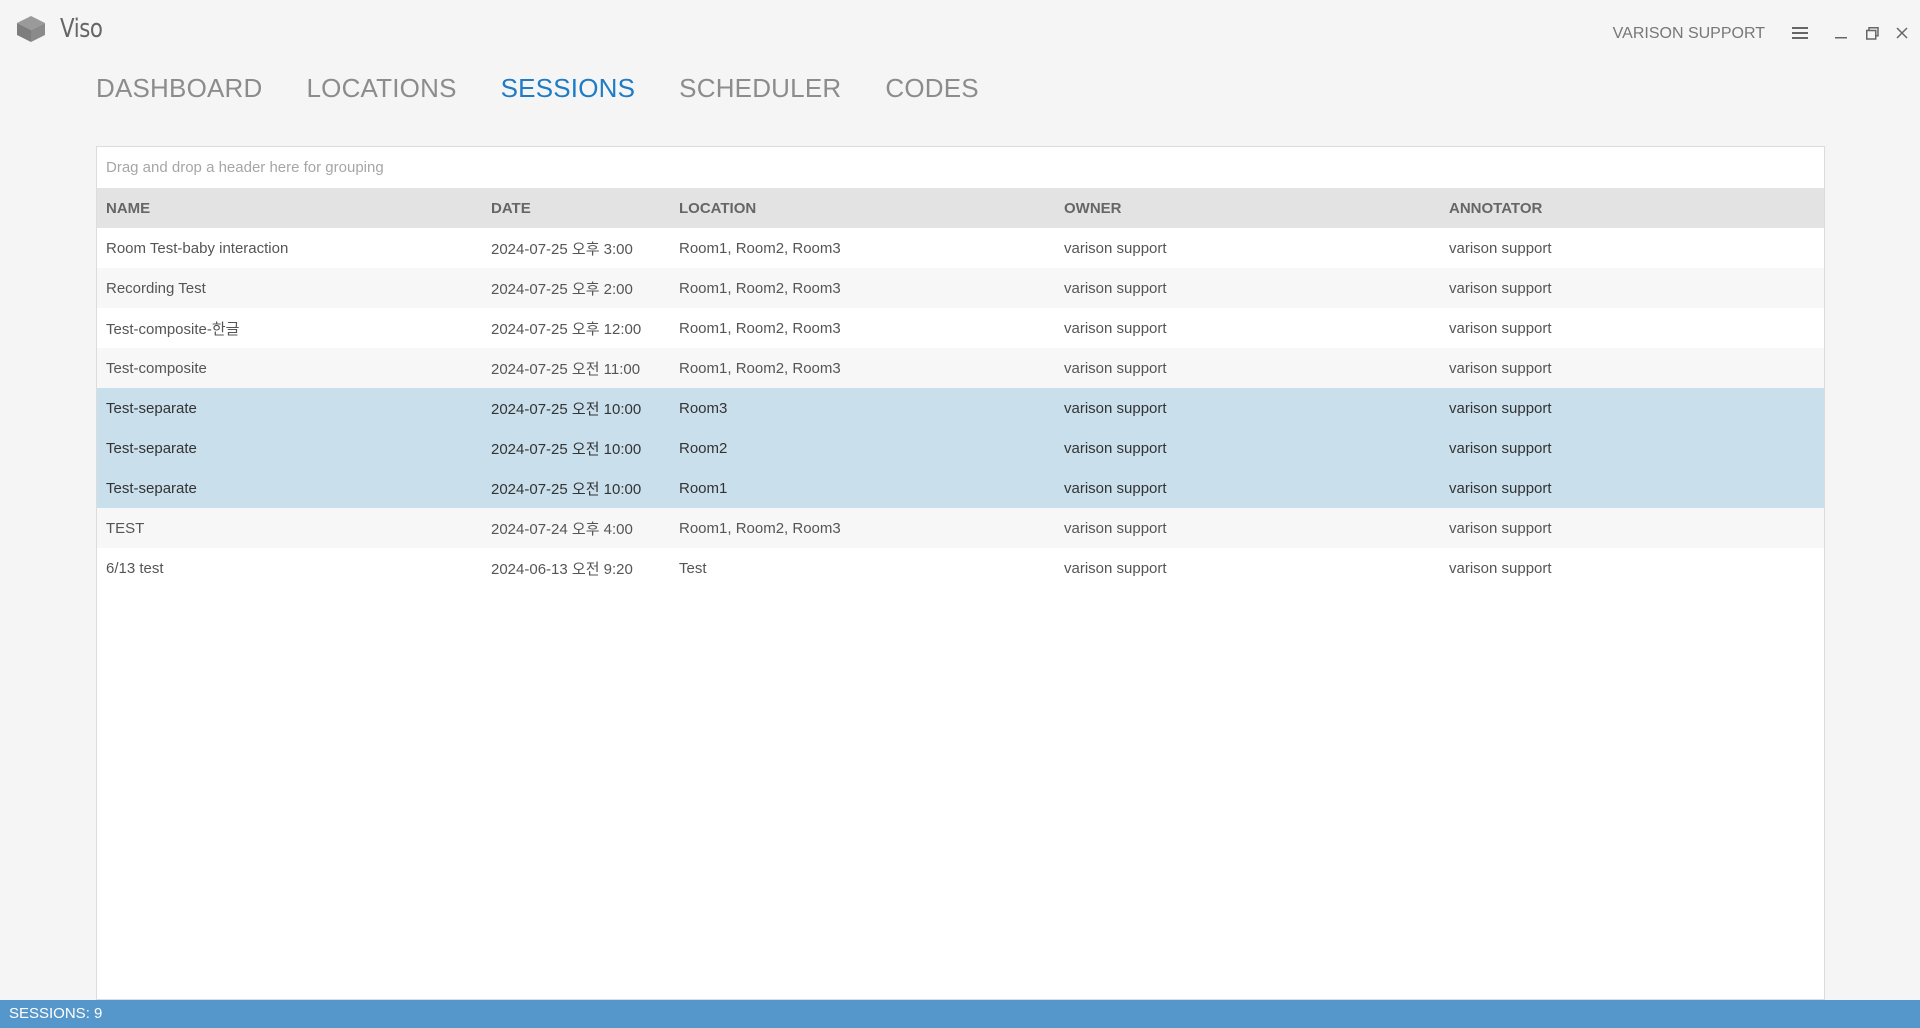 The height and width of the screenshot is (1028, 1920). What do you see at coordinates (562, 249) in the screenshot?
I see `cell-date: 2024-07-25 오후 3:00` at bounding box center [562, 249].